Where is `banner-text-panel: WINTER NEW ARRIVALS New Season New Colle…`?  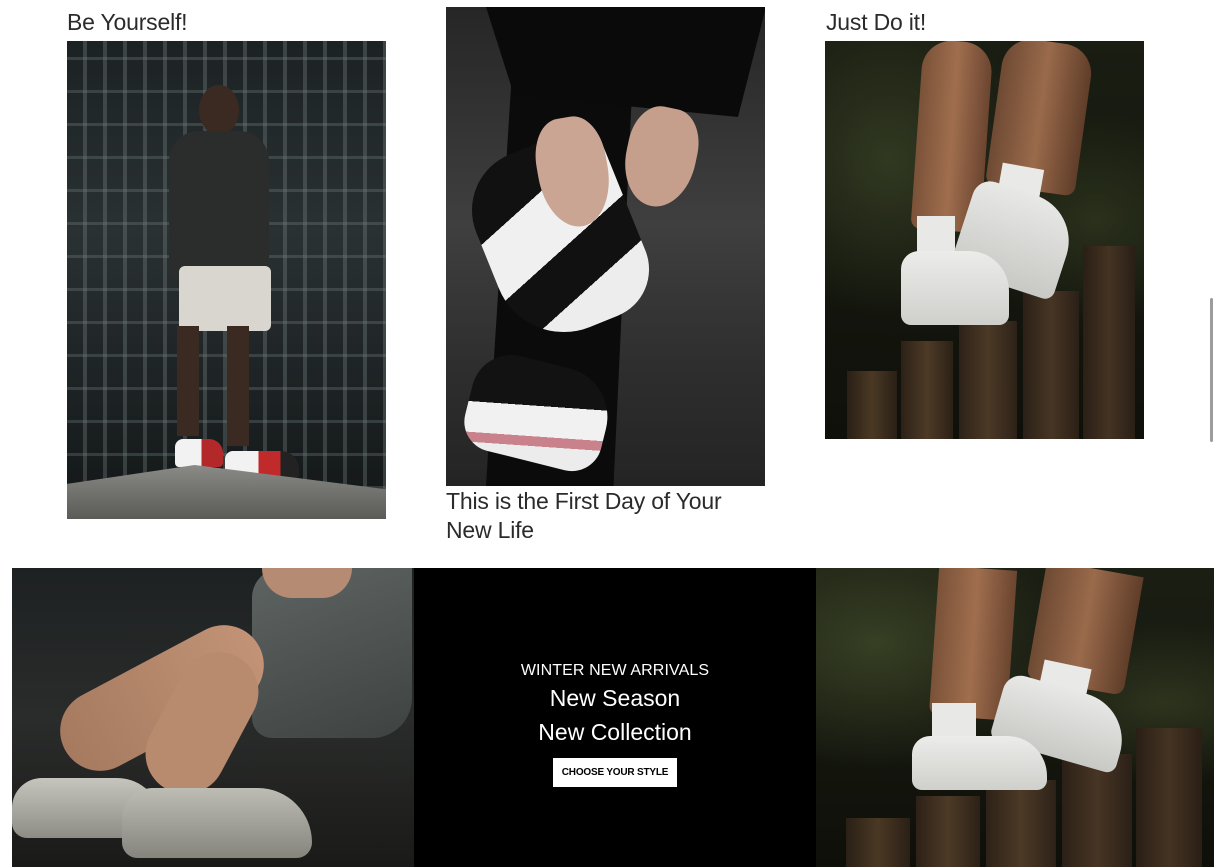 banner-text-panel: WINTER NEW ARRIVALS New Season New Colle… is located at coordinates (615, 717).